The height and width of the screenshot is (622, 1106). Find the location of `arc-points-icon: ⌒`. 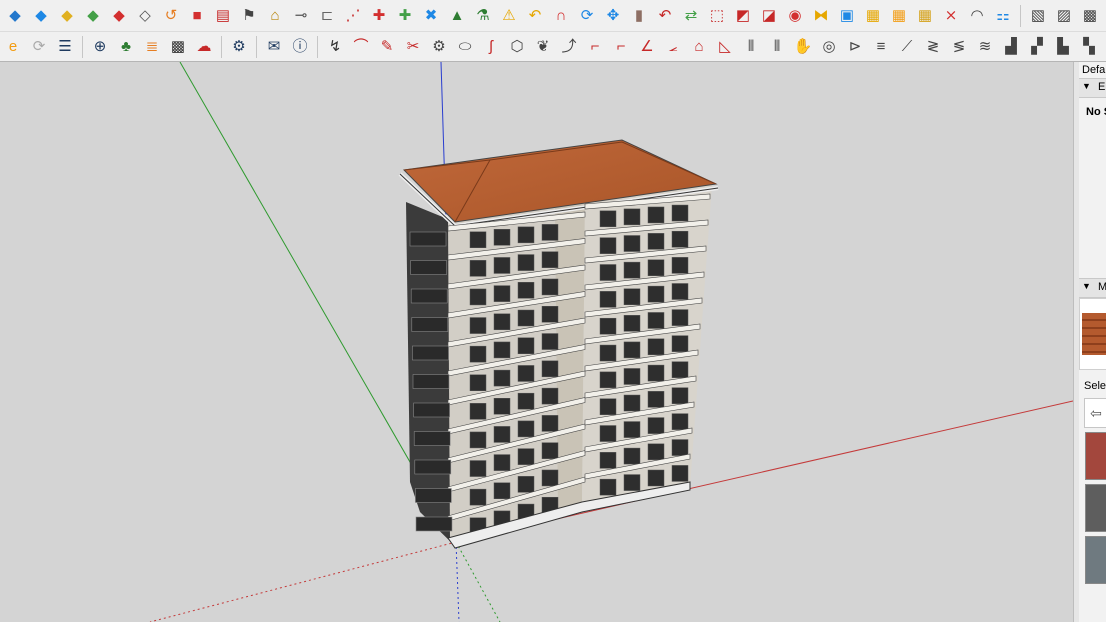

arc-points-icon: ⌒ is located at coordinates (361, 47).